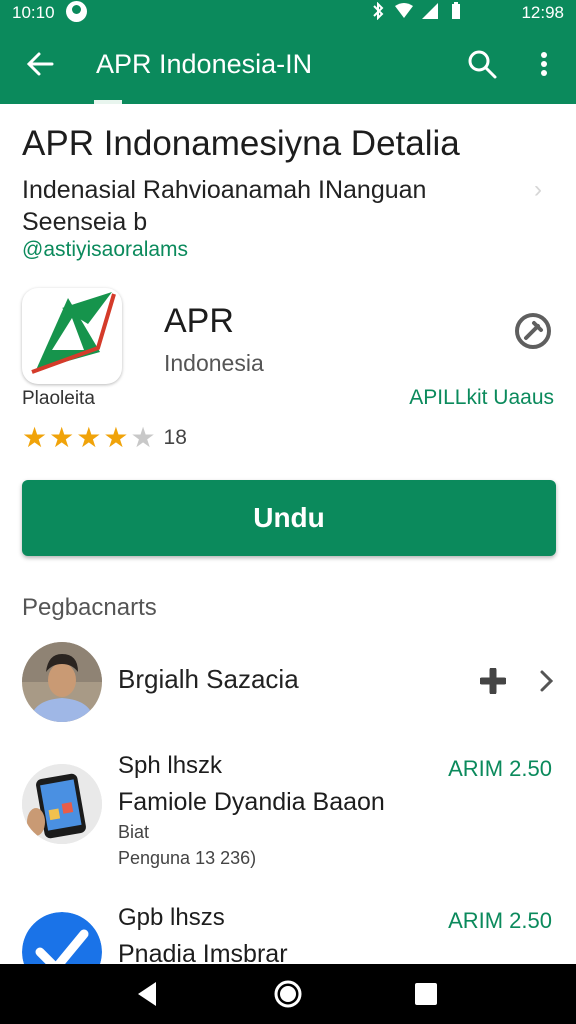  Describe the element at coordinates (430, 11) in the screenshot. I see `signal-icon` at that location.